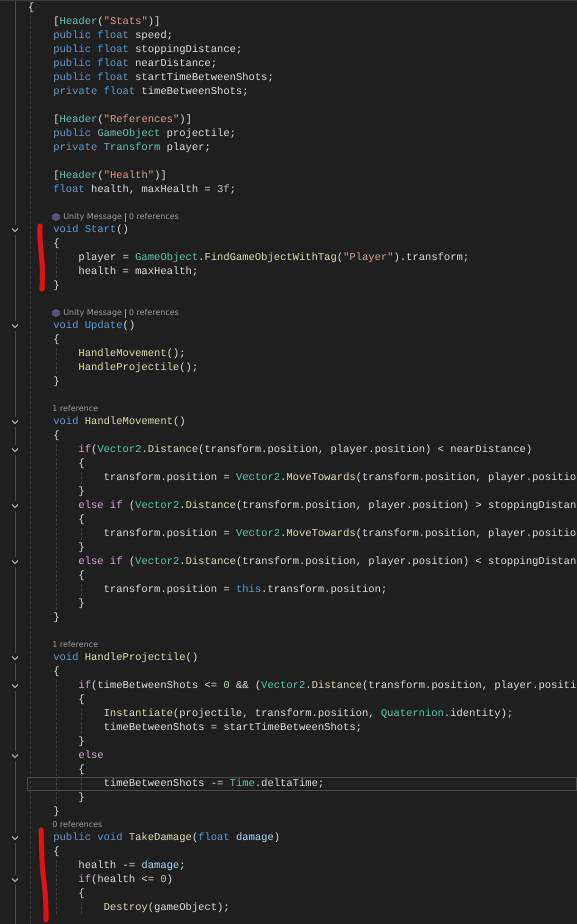 The height and width of the screenshot is (924, 577). I want to click on code-line: public float speed;, so click(113, 36).